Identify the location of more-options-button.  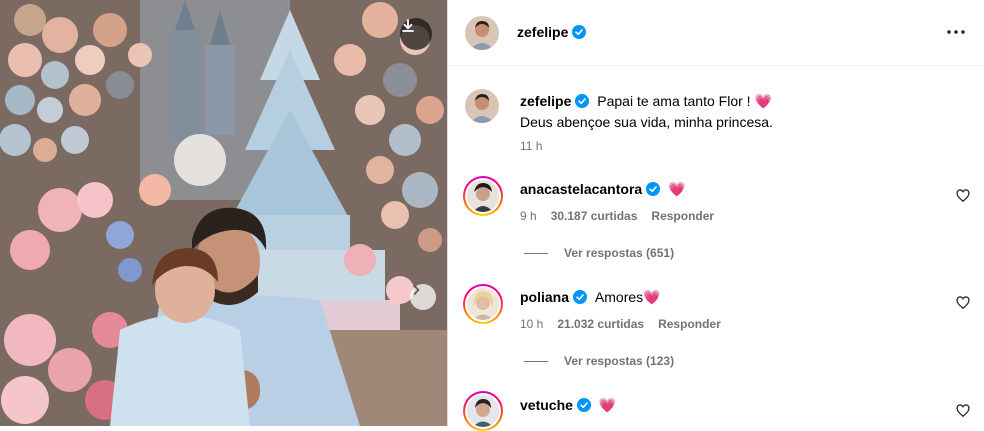
(956, 32).